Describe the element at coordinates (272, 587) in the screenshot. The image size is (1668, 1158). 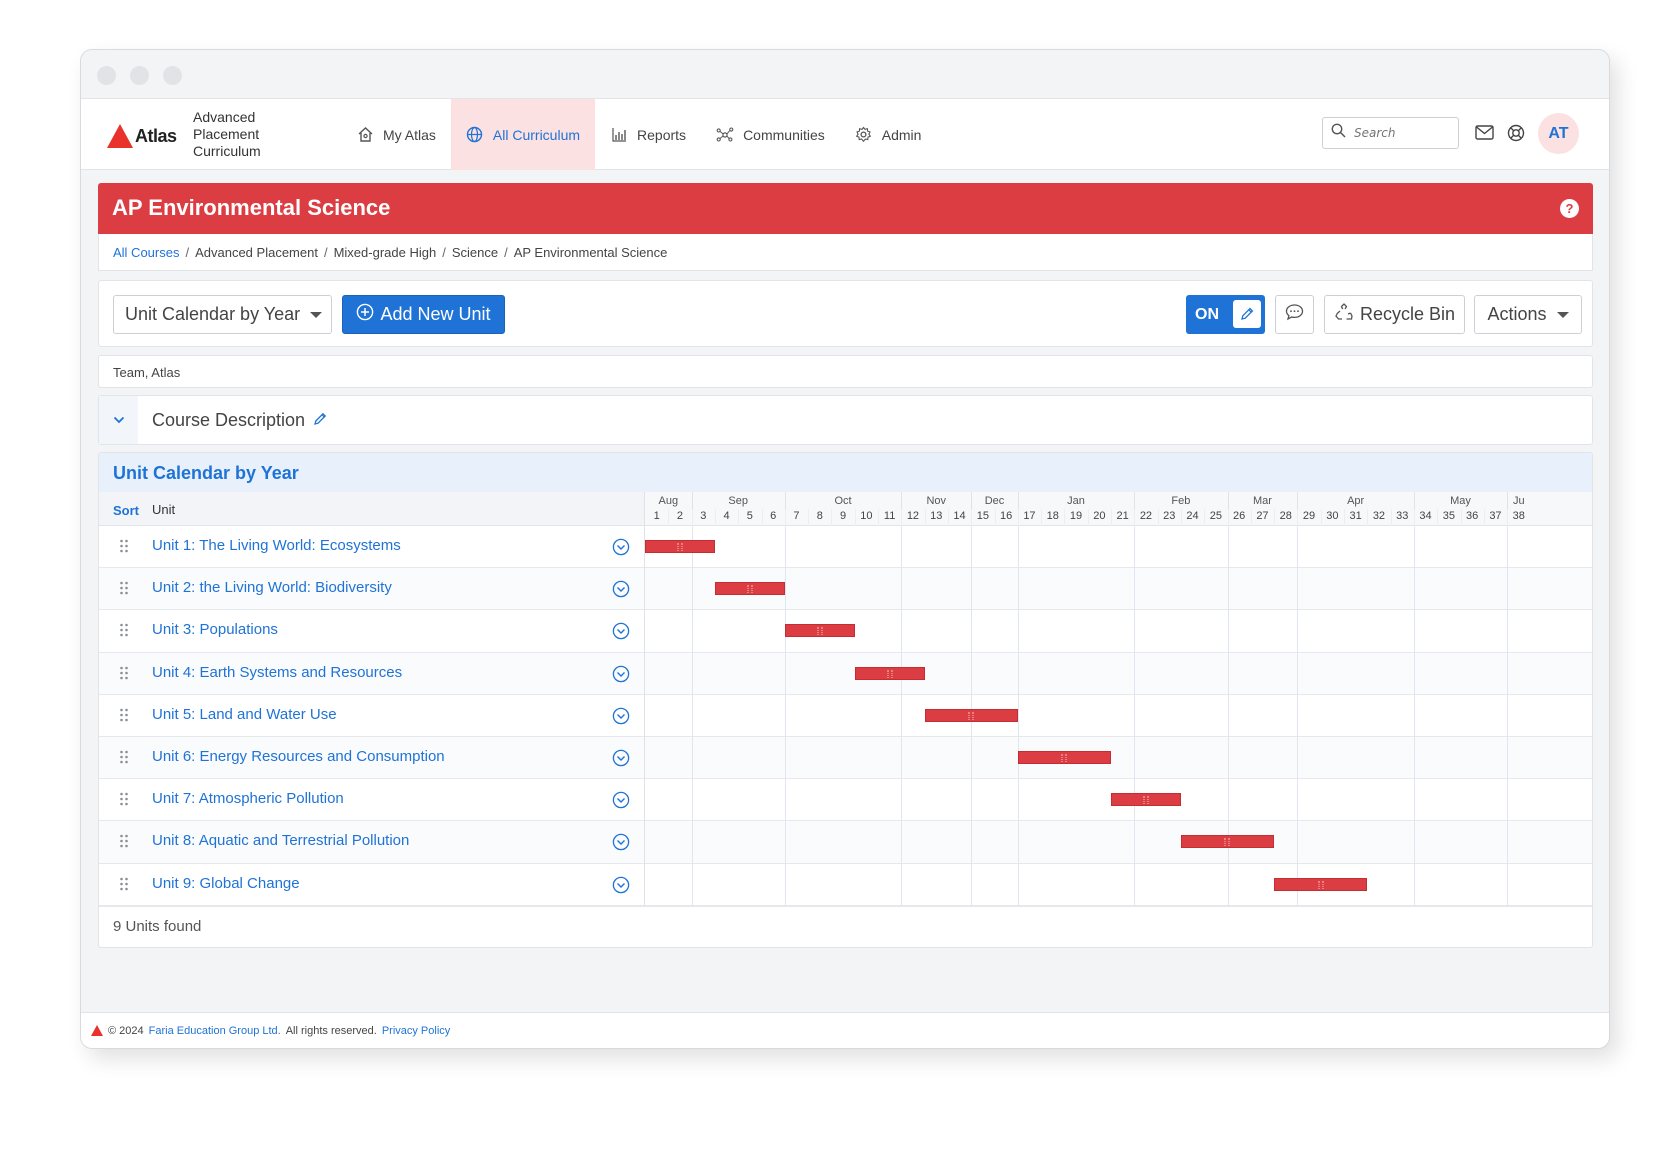
I see `unit-link: Unit 2: the Living World: Biodiversity` at that location.